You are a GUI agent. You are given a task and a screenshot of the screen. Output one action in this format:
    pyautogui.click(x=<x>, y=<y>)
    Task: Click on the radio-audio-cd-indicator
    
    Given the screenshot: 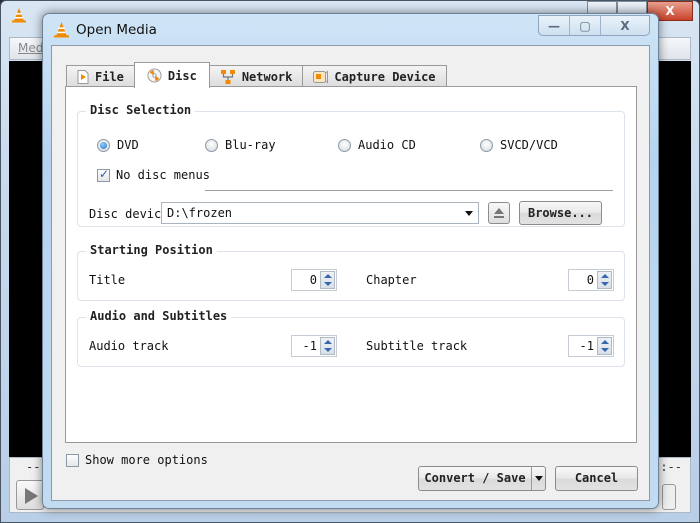 What is the action you would take?
    pyautogui.click(x=344, y=145)
    